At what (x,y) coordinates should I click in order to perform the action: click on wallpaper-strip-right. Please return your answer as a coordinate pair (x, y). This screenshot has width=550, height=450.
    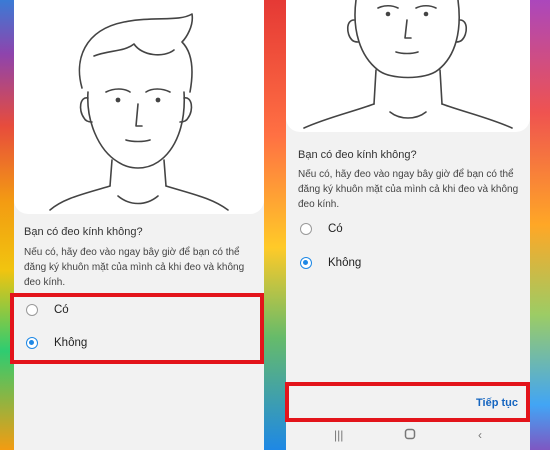
    Looking at the image, I should click on (540, 225).